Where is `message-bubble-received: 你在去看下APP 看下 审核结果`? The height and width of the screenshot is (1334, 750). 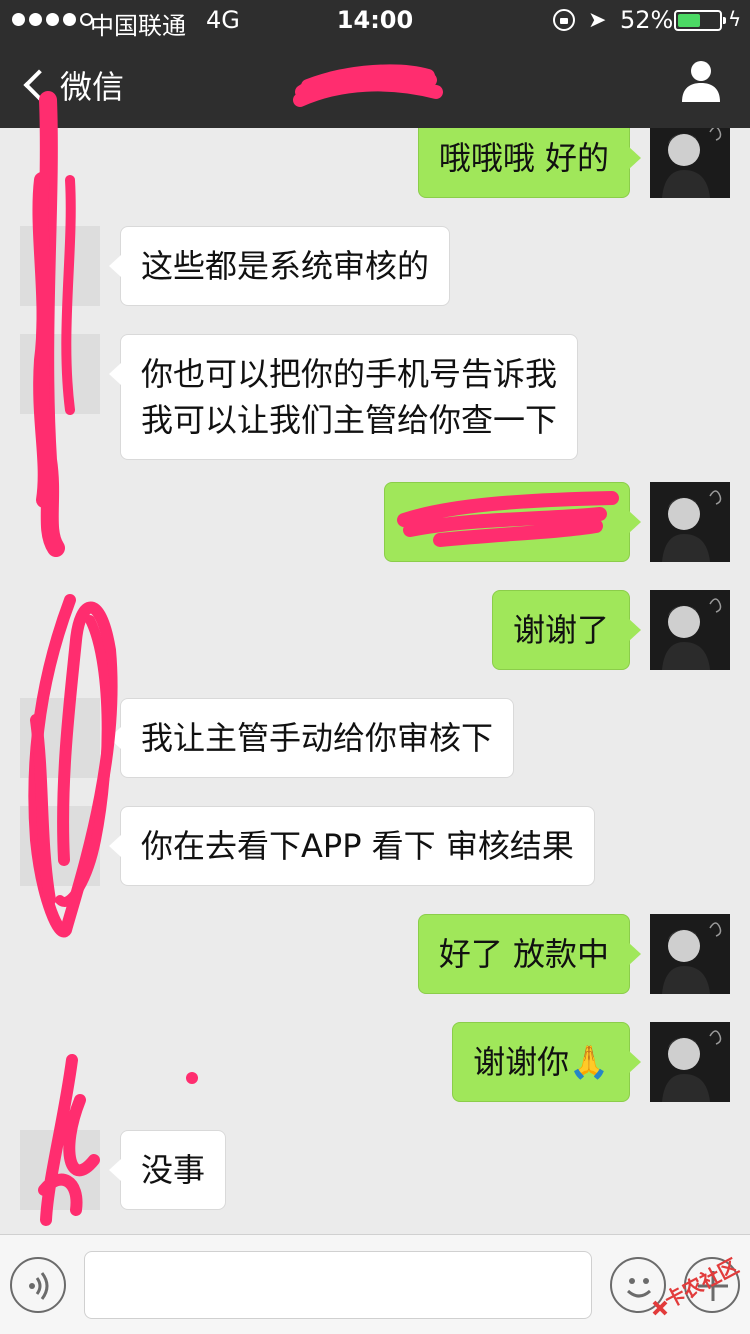 message-bubble-received: 你在去看下APP 看下 审核结果 is located at coordinates (352, 846).